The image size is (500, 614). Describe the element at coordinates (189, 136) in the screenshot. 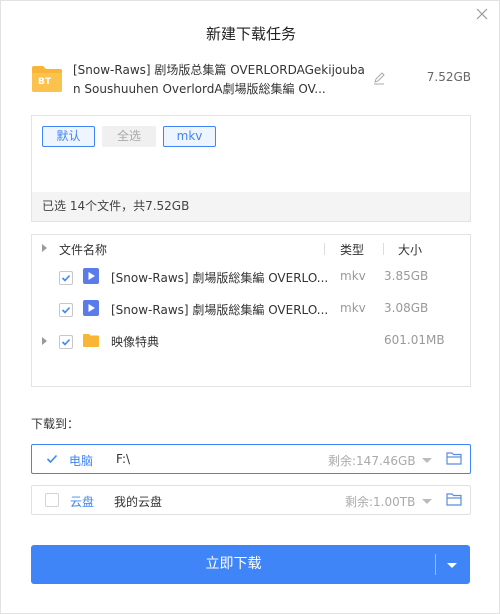

I see `filter-mkv-chip: mkv` at that location.